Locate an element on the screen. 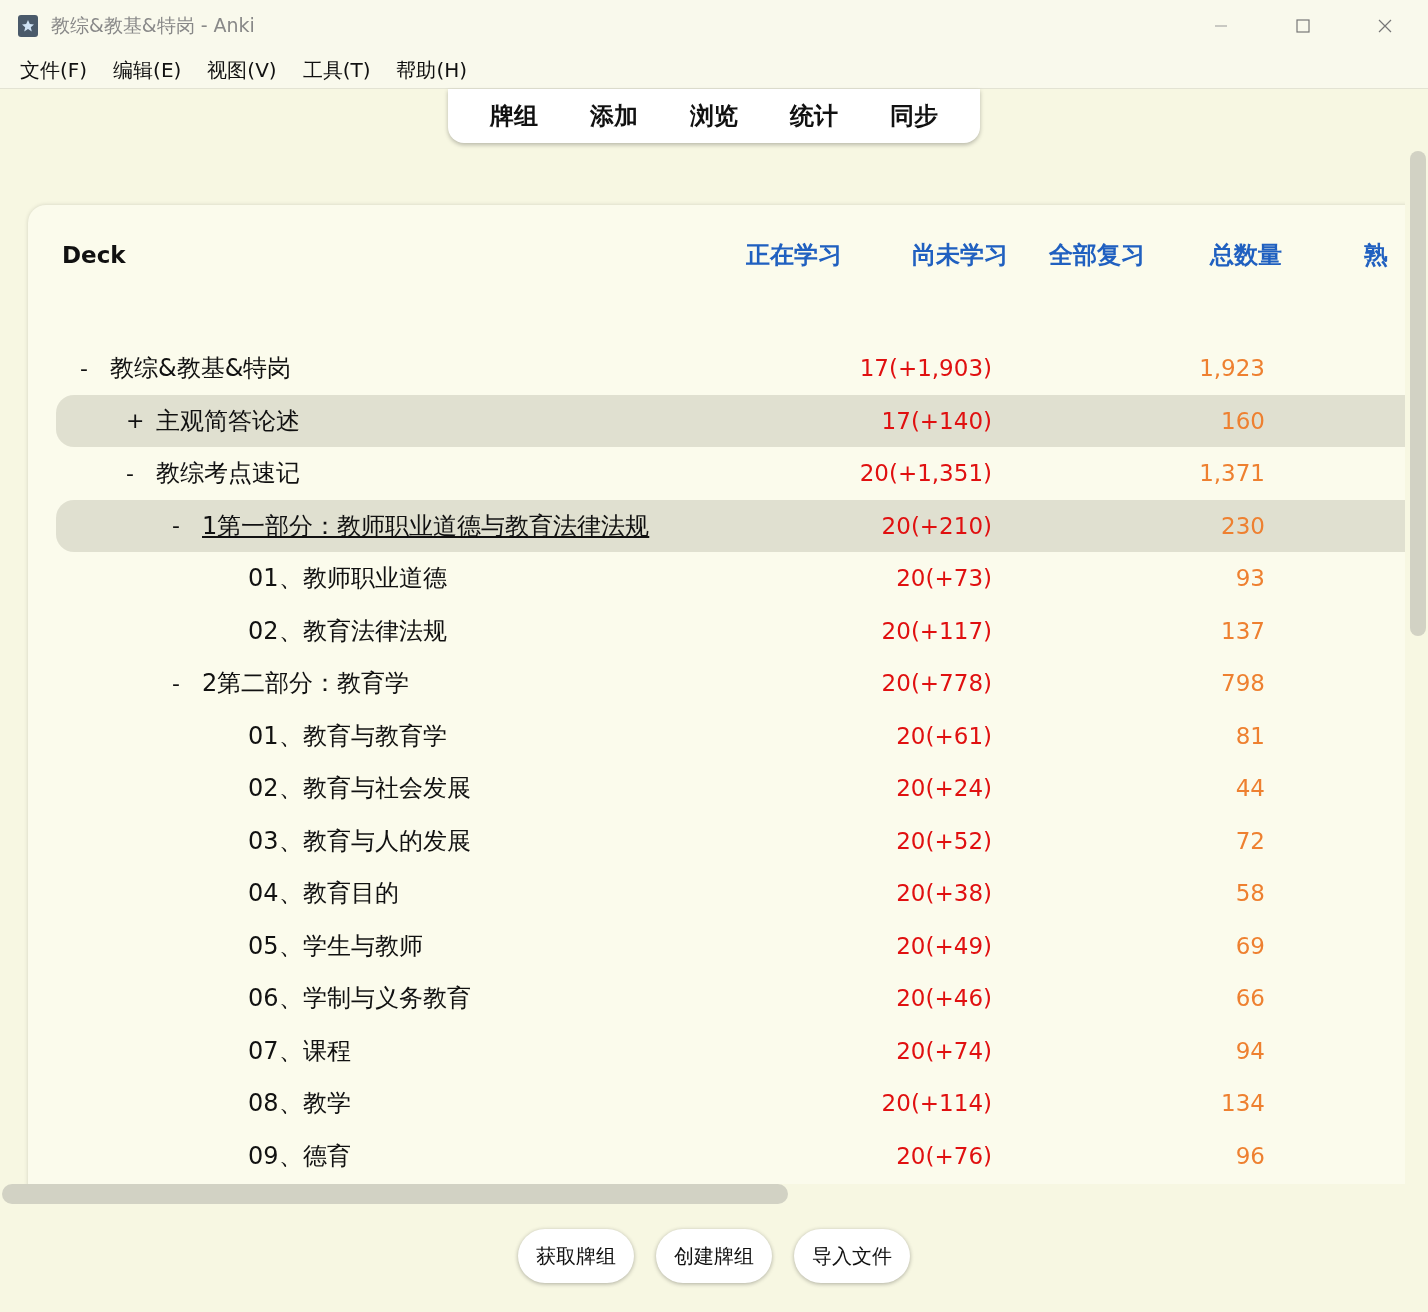 The image size is (1428, 1312). toolbar-link: 同步 is located at coordinates (914, 116).